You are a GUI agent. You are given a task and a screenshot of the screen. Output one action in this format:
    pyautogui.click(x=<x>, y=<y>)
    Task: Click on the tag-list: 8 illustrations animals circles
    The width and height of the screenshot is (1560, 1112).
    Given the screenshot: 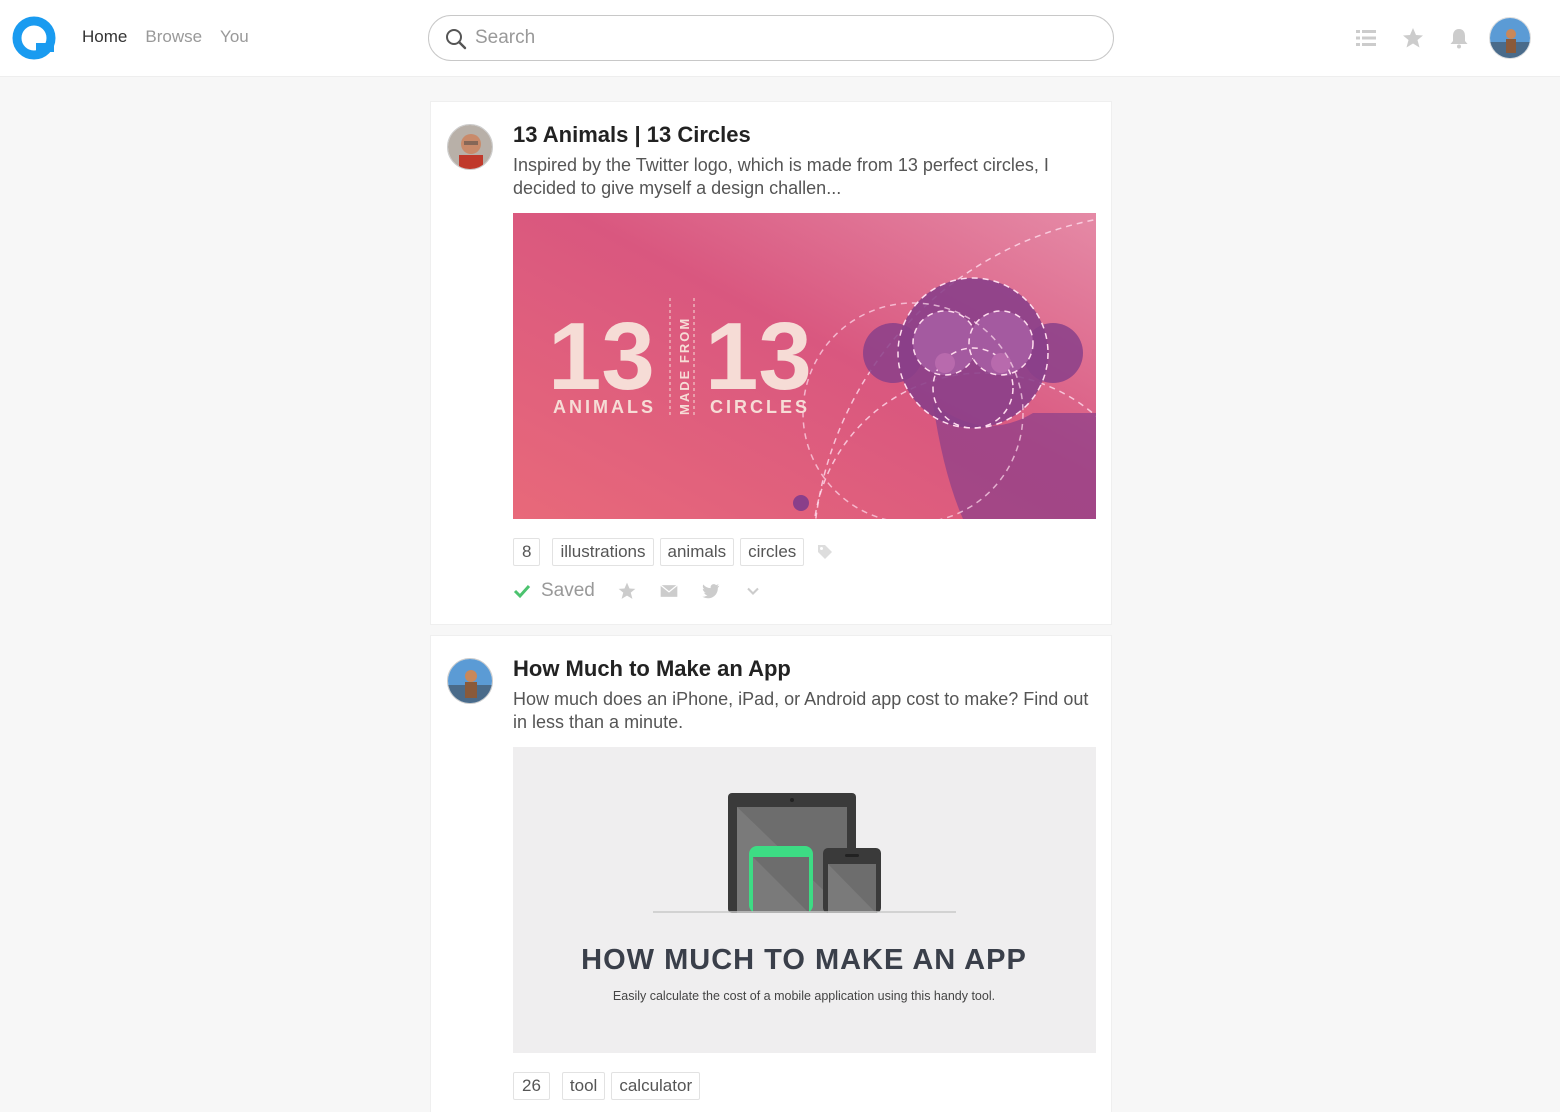 What is the action you would take?
    pyautogui.click(x=673, y=552)
    